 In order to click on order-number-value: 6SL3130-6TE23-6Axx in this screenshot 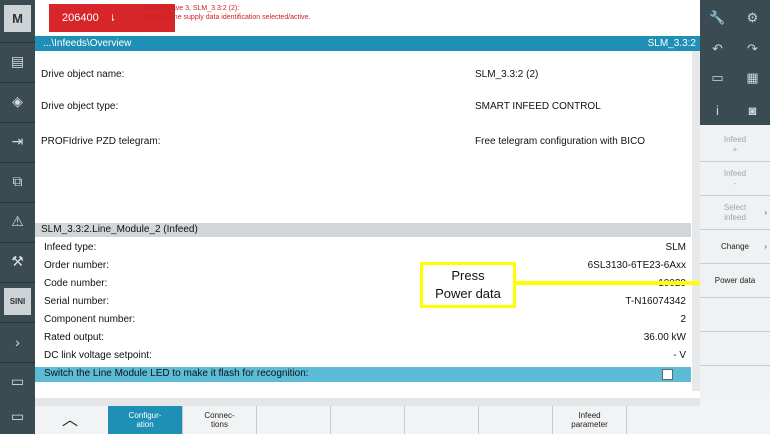, I will do `click(636, 265)`.